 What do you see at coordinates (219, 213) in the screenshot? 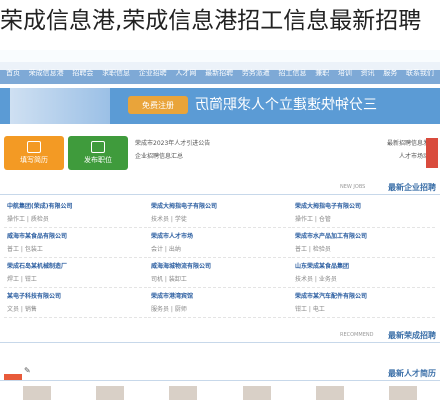
I see `job-item: 荣成大拇指电子有限公司 技术员 | 学徒` at bounding box center [219, 213].